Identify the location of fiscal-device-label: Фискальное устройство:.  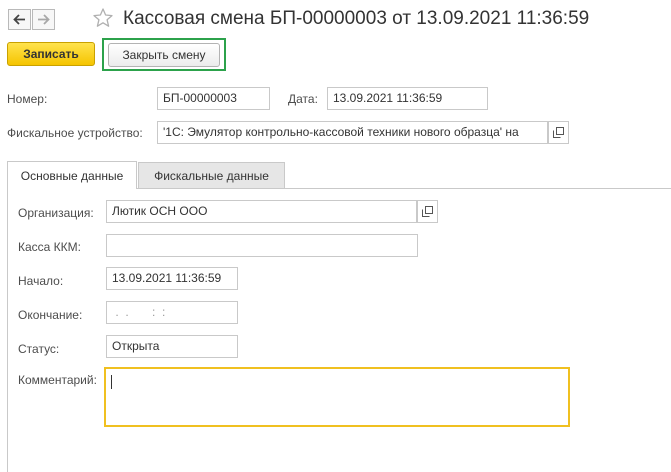
(75, 133).